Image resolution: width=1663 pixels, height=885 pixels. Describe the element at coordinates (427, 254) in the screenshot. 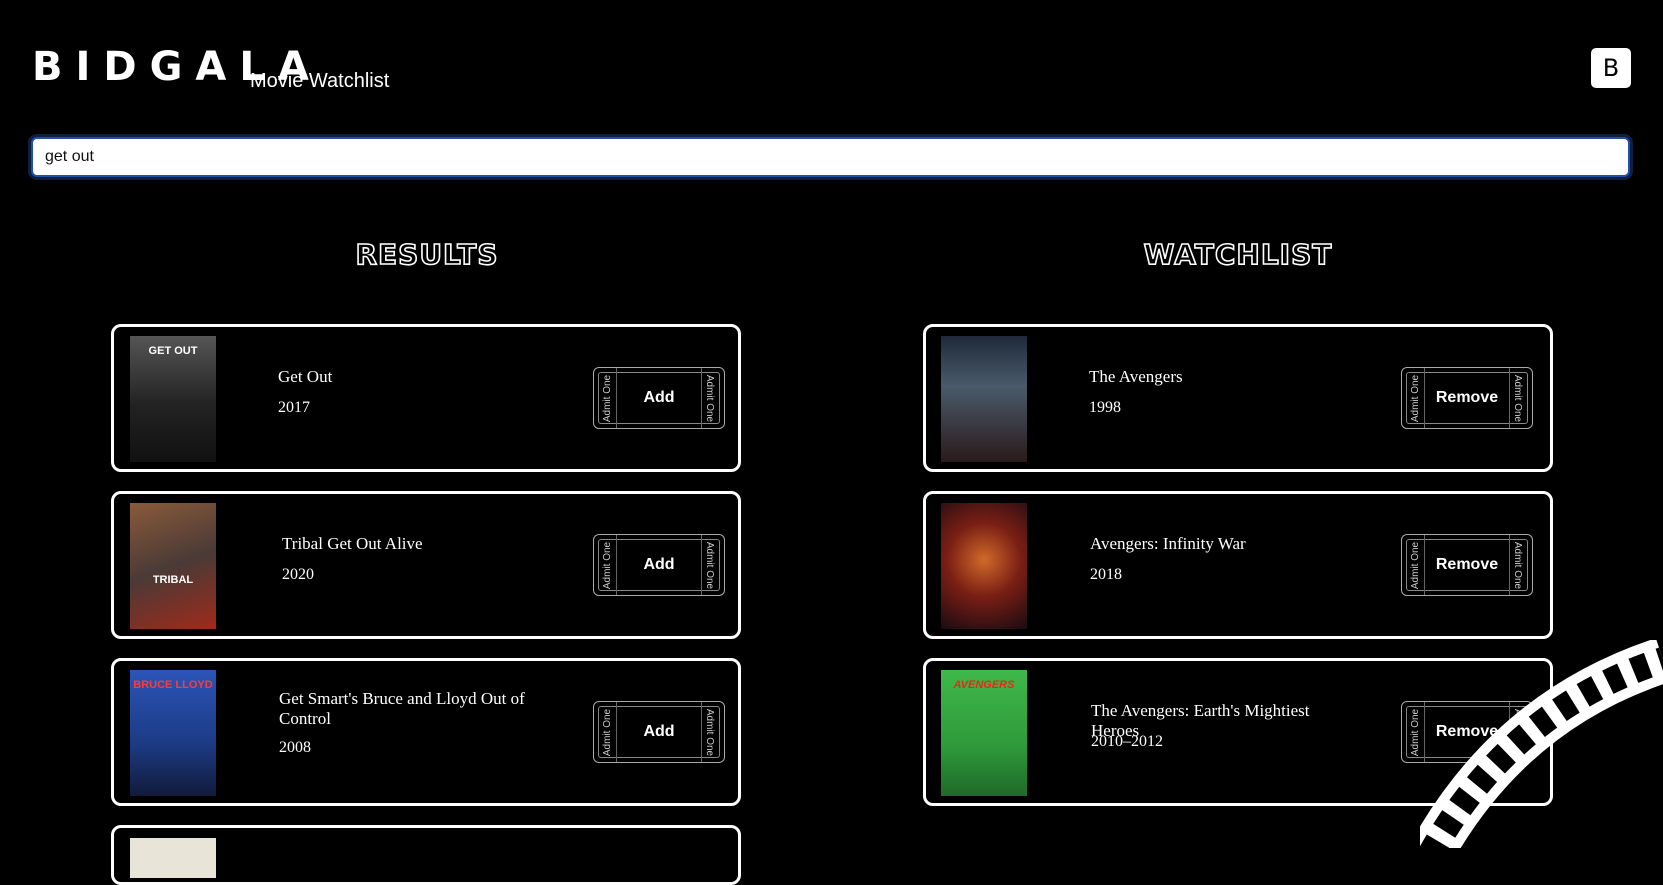

I see `results-heading: RESULTS` at that location.